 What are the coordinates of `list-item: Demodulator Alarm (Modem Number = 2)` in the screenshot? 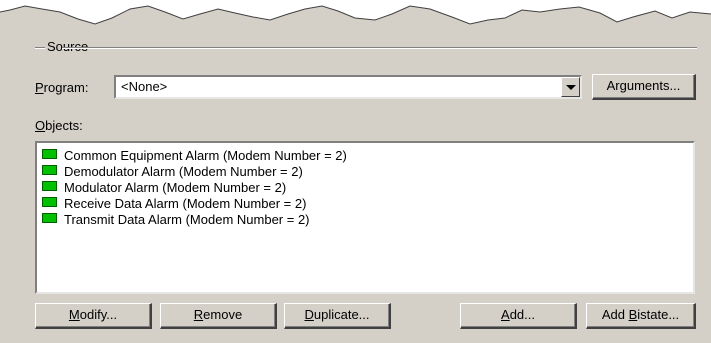 It's located at (172, 171).